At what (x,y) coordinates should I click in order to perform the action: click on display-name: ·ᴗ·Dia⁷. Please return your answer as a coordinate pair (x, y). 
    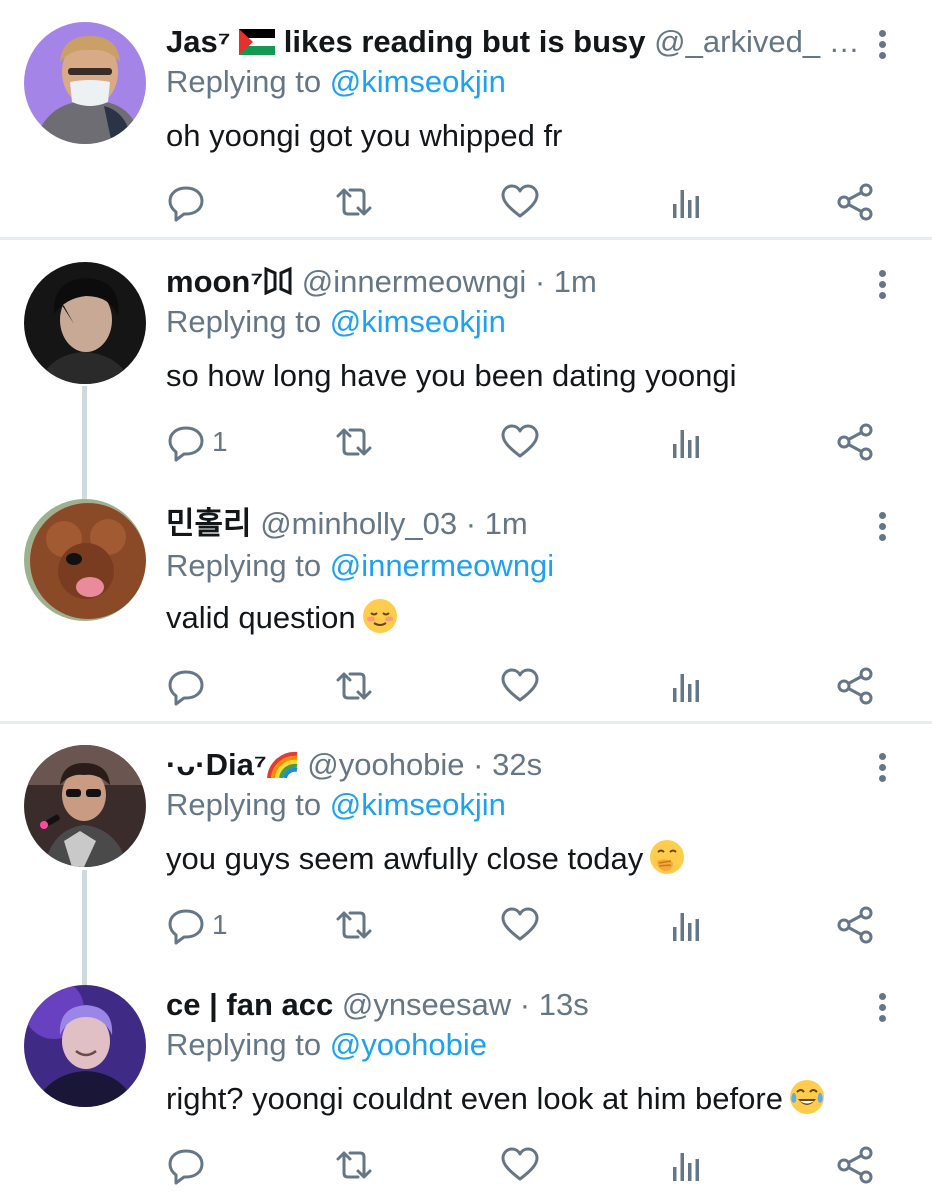
    Looking at the image, I should click on (216, 764).